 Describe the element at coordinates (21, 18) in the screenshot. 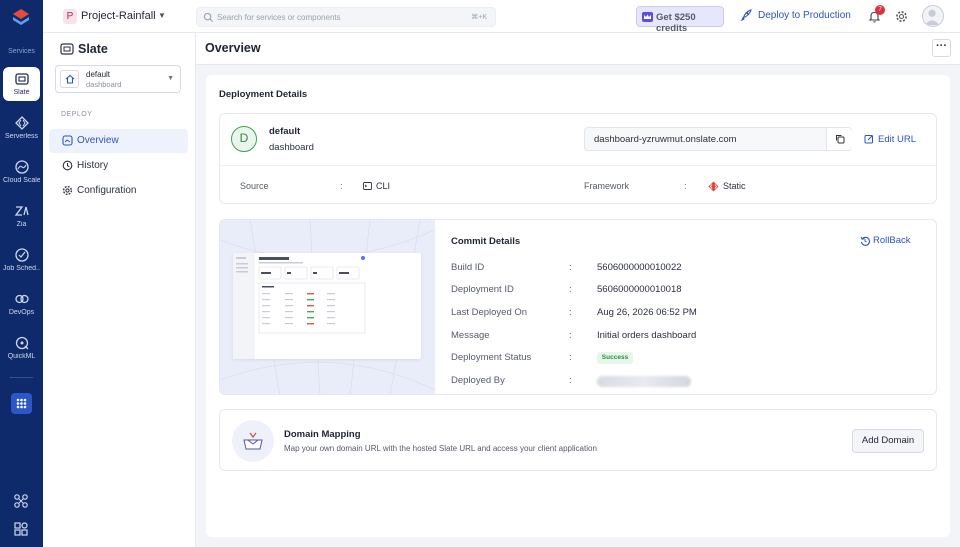

I see `catalyst-logo-icon` at that location.